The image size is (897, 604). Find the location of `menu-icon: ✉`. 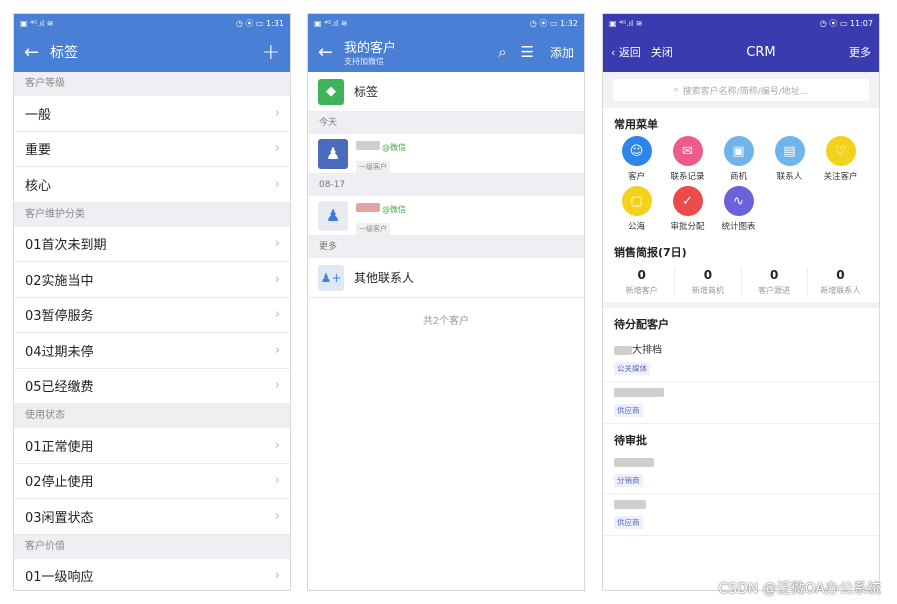

menu-icon: ✉ is located at coordinates (687, 151).